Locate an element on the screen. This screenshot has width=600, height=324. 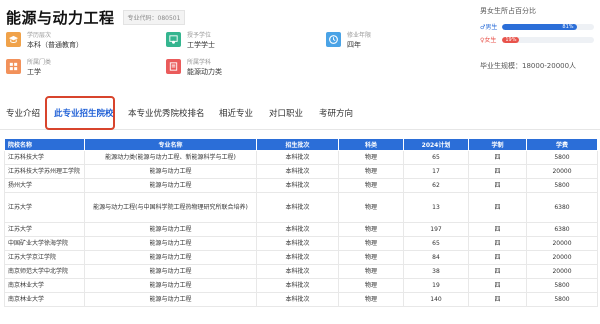
col-major: 专业名称 is located at coordinates (170, 144).